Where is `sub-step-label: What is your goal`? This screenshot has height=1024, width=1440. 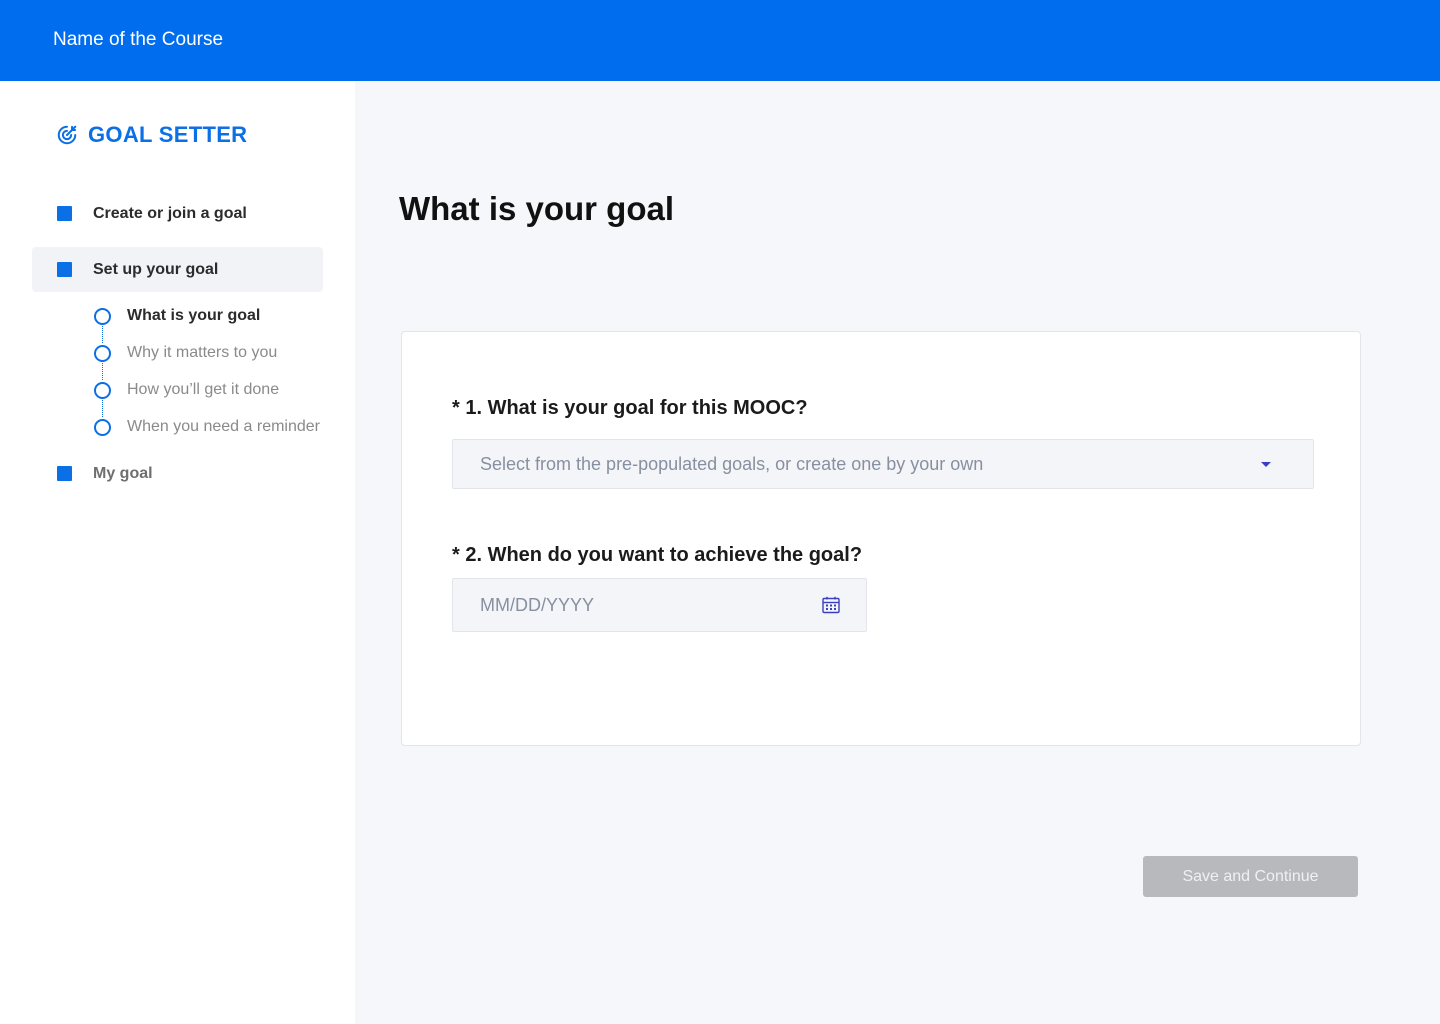 sub-step-label: What is your goal is located at coordinates (194, 315).